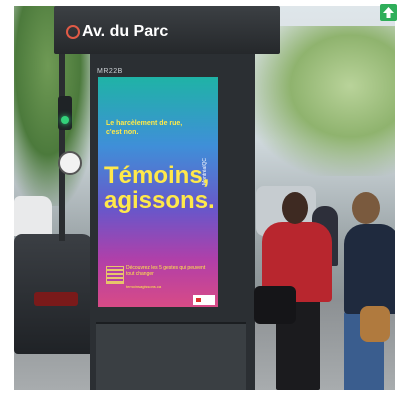 This screenshot has height=393, width=397. I want to click on street-name: Av. du Parc, so click(125, 31).